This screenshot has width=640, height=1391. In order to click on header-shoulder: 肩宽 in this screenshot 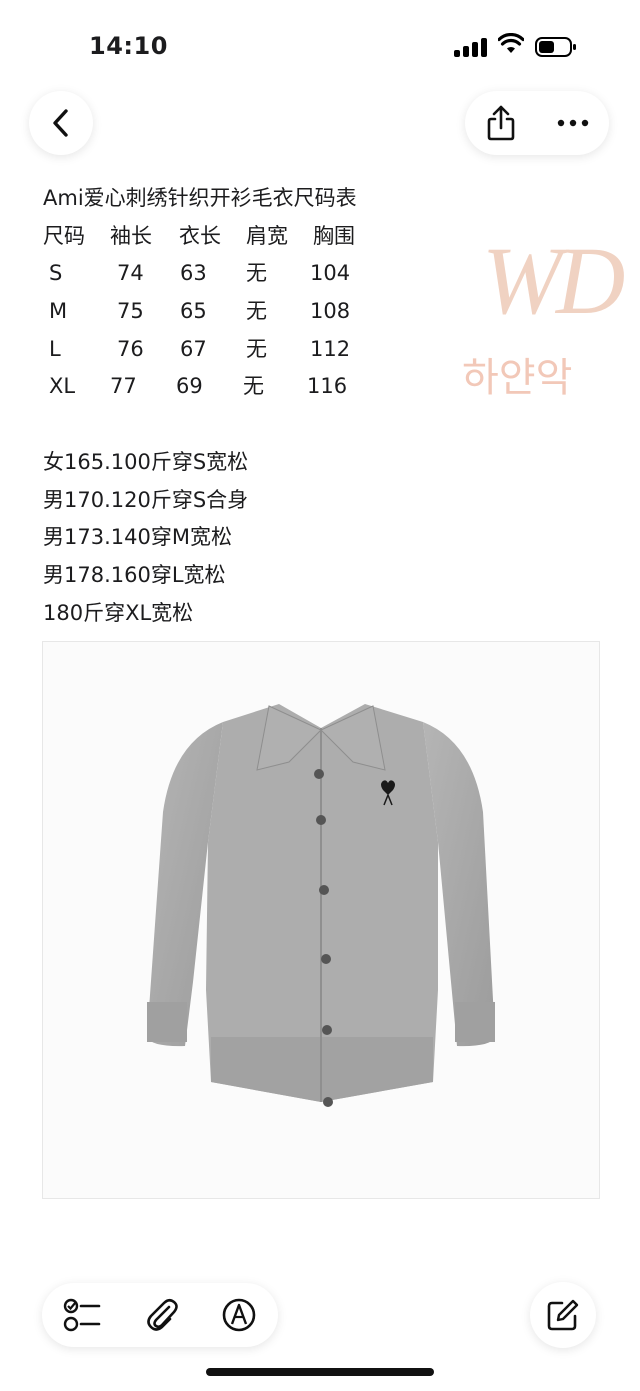, I will do `click(267, 235)`.